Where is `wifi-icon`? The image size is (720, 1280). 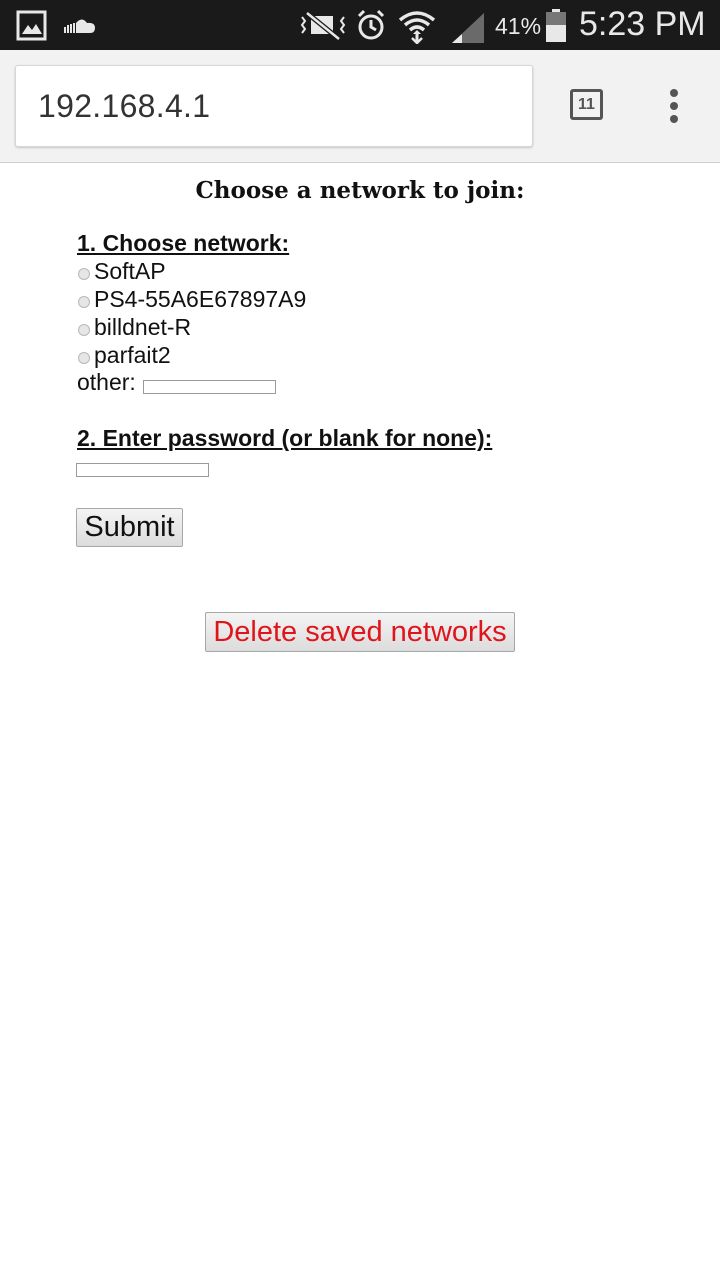 wifi-icon is located at coordinates (417, 27).